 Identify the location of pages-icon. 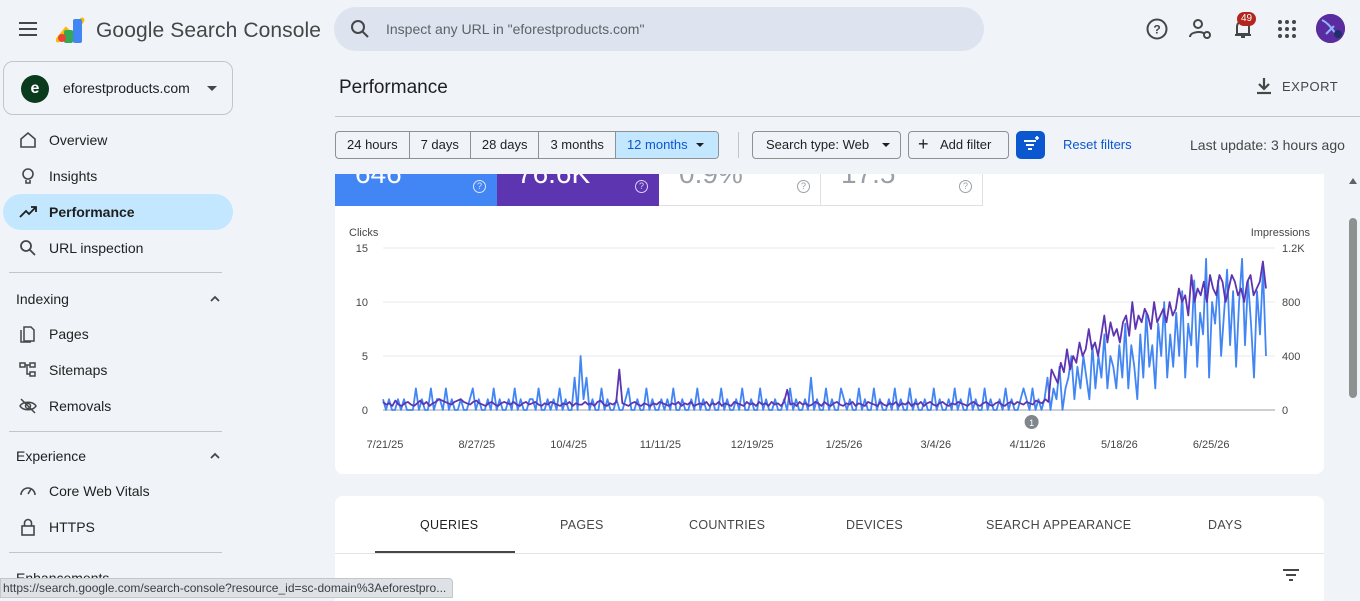
(27, 334).